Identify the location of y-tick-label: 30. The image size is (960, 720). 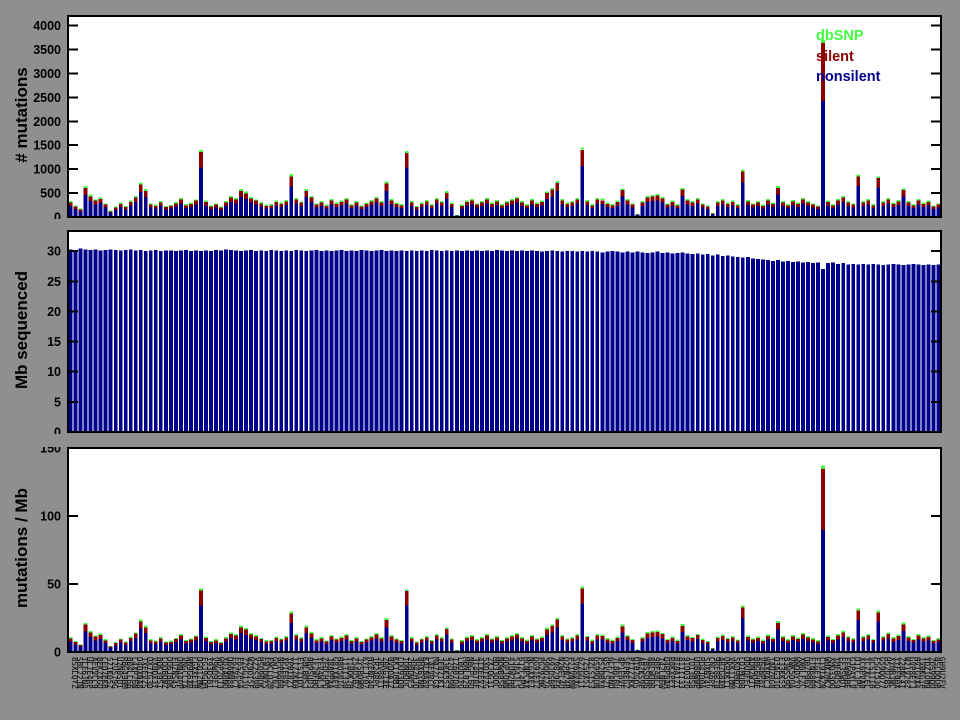
(54, 252).